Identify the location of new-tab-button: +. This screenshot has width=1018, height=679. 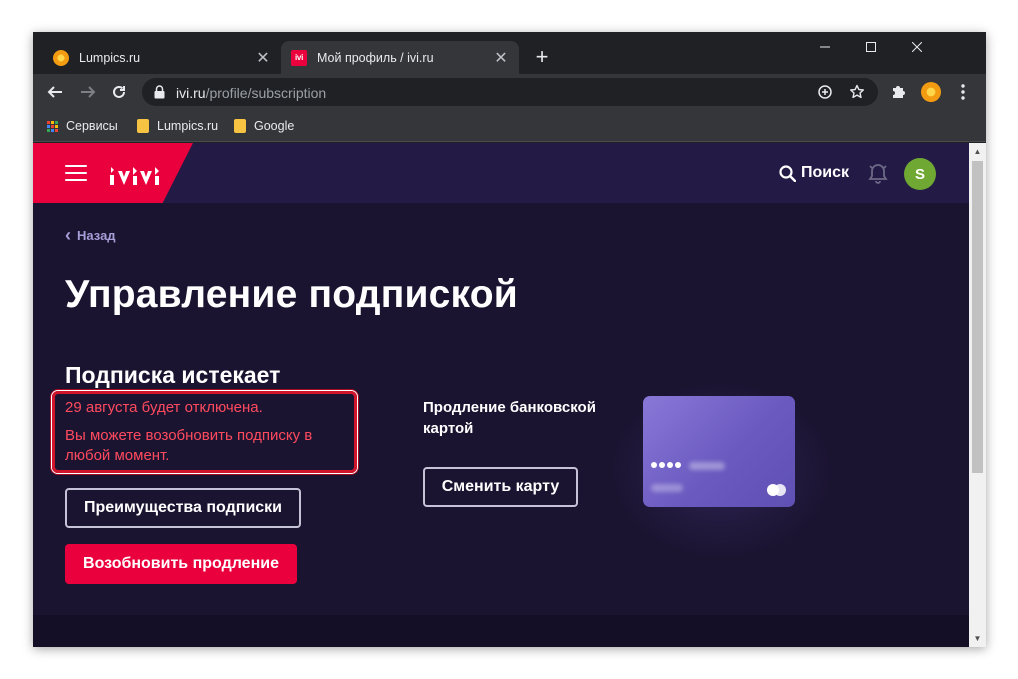
(542, 58).